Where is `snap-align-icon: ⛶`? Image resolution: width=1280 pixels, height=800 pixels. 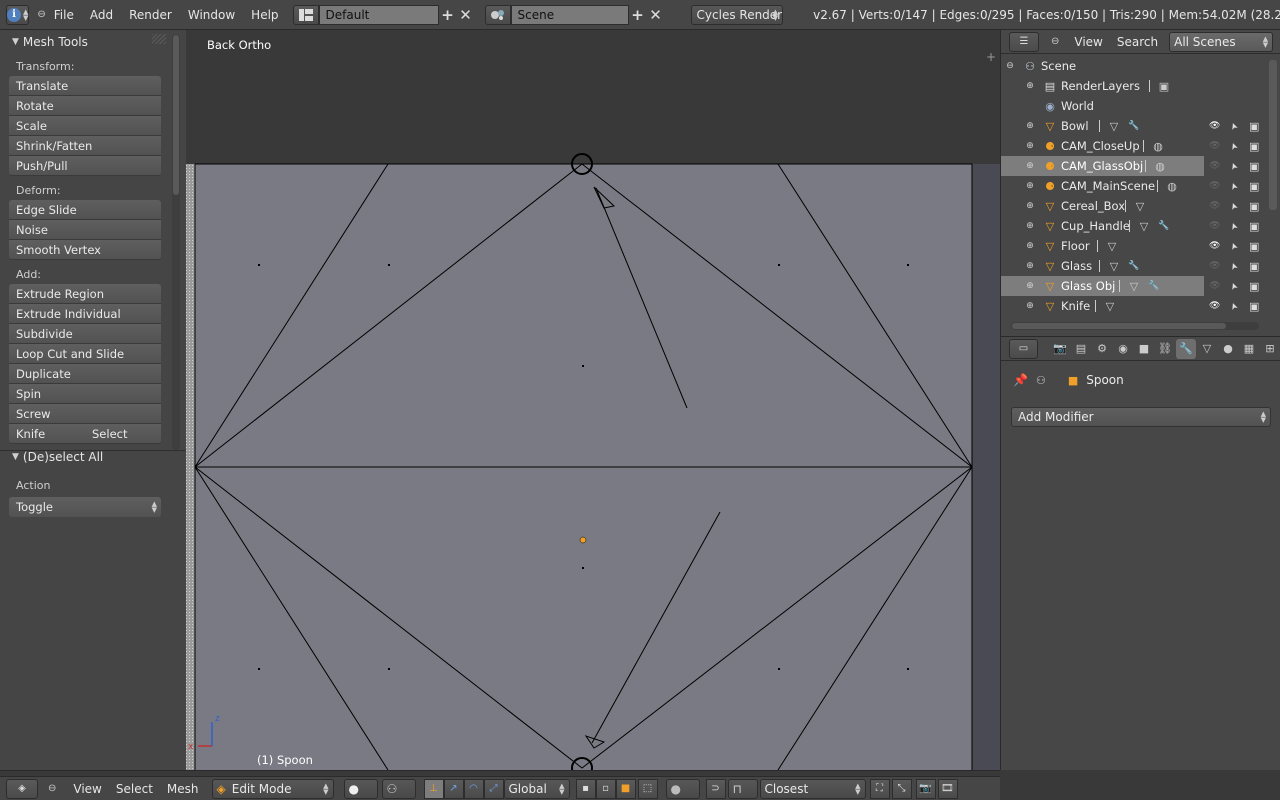
snap-align-icon: ⛶ is located at coordinates (879, 788).